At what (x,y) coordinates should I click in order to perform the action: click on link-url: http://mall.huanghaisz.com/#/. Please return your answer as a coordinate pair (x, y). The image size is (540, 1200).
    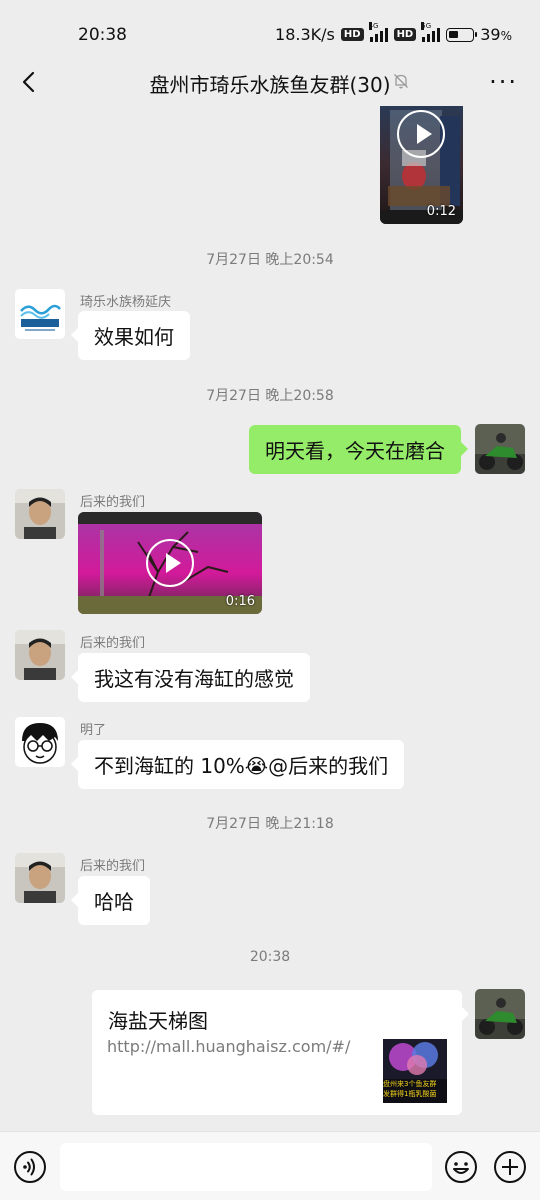
    Looking at the image, I should click on (229, 1046).